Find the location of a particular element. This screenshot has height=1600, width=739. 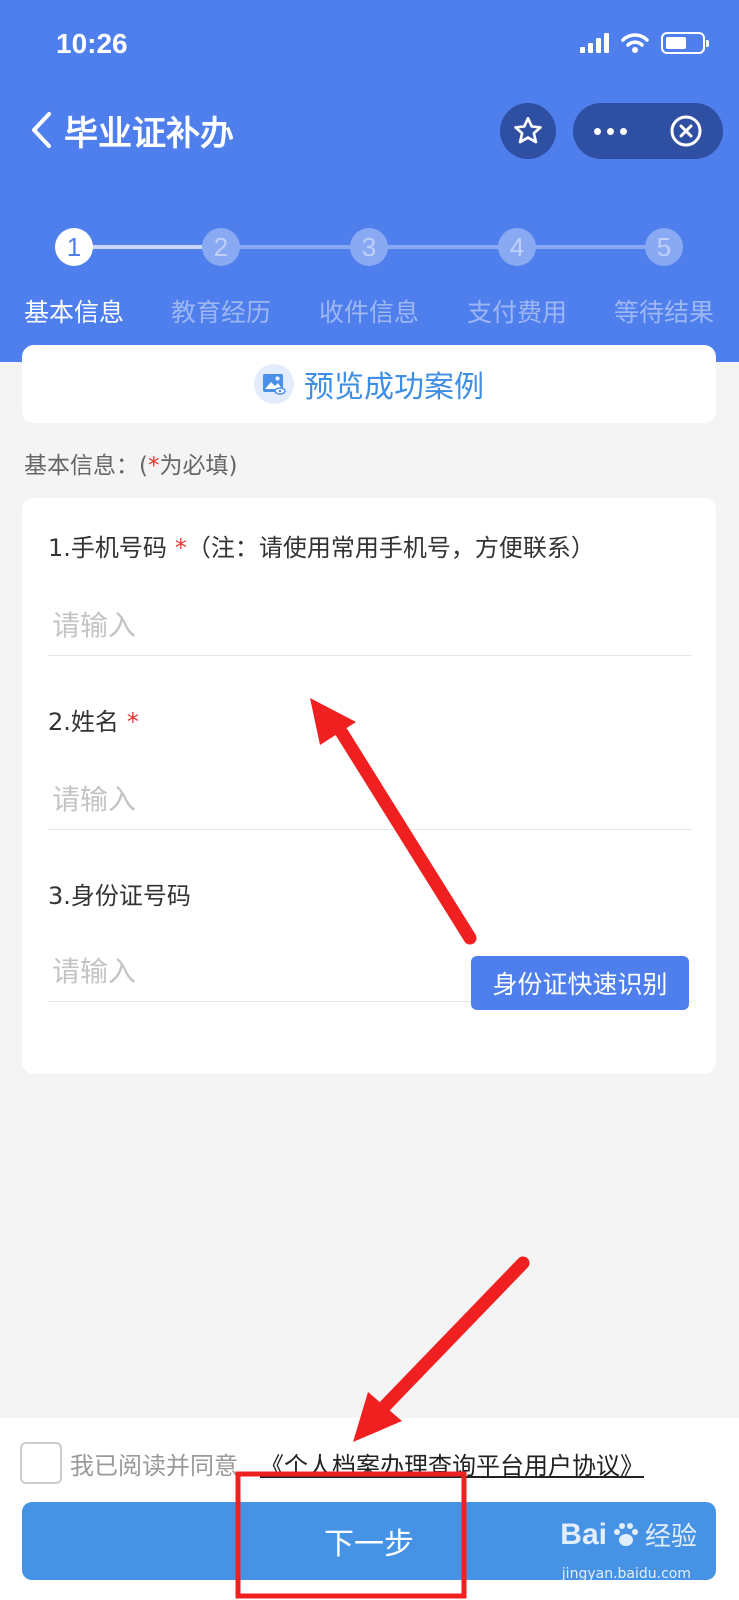

preview-success-cases: 预览成功案例 is located at coordinates (369, 384).